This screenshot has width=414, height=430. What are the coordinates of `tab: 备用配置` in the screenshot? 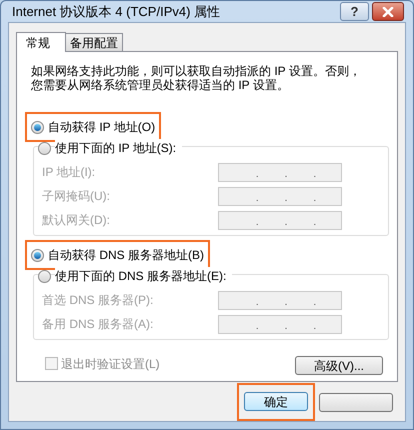 It's located at (94, 42).